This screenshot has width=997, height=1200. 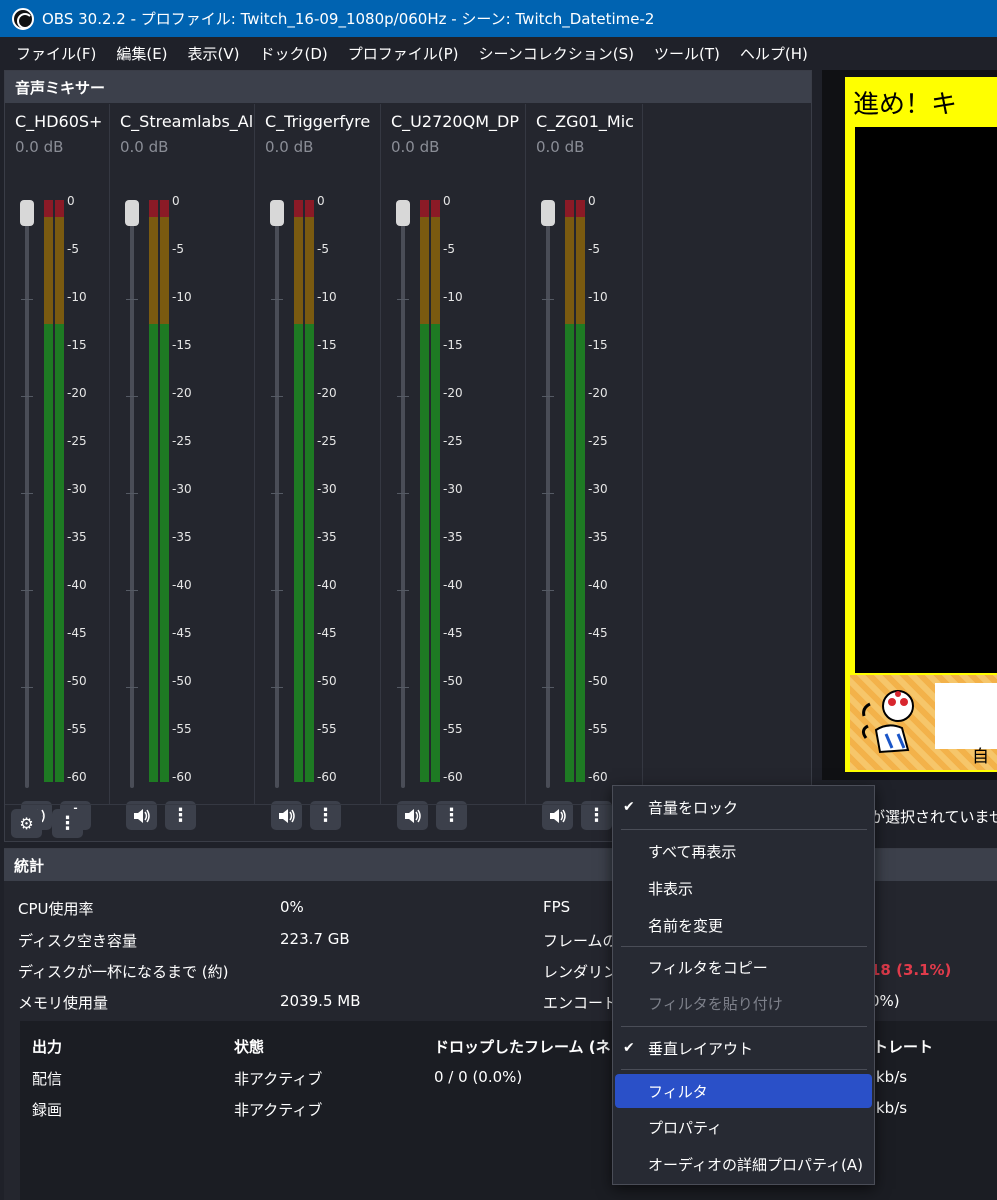 What do you see at coordinates (403, 53) in the screenshot?
I see `menu-profile: プロファイル(P)` at bounding box center [403, 53].